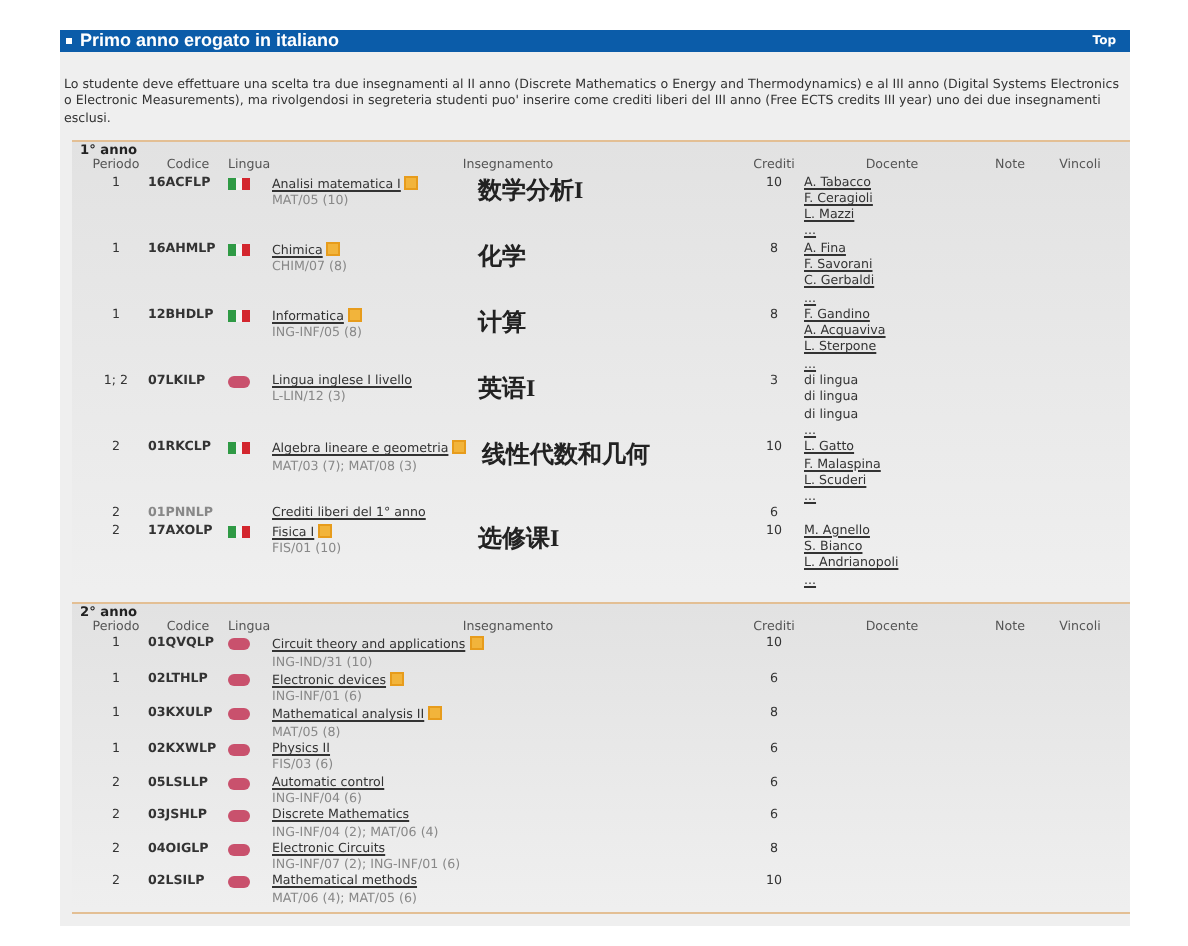  What do you see at coordinates (69, 41) in the screenshot?
I see `bullet-icon` at bounding box center [69, 41].